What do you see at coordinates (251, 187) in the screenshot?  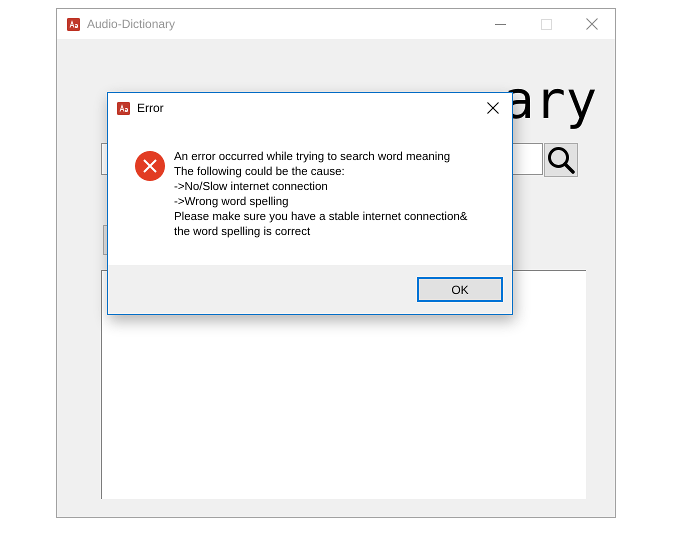 I see `message-line: ->No/Slow internet connection` at bounding box center [251, 187].